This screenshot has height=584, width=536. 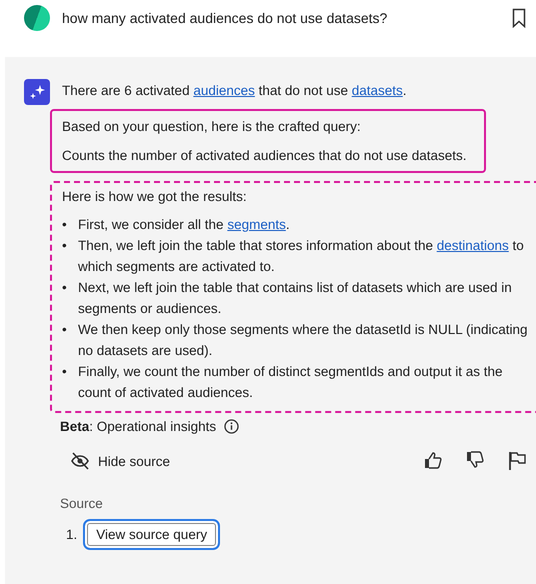 I want to click on link: destinations, so click(x=472, y=245).